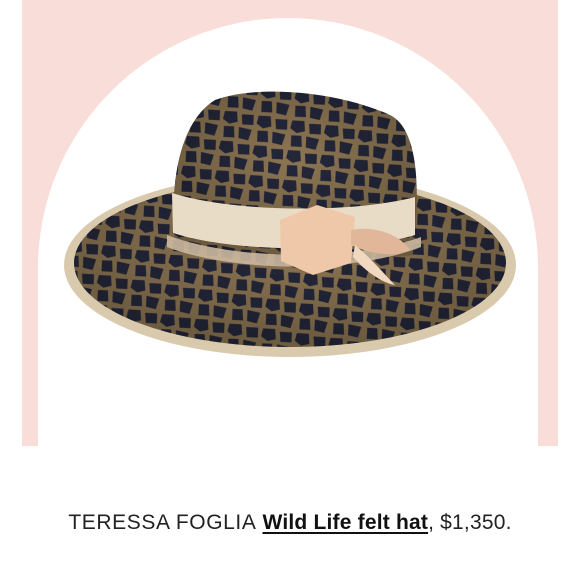 Image resolution: width=580 pixels, height=580 pixels. I want to click on product-price: $1,350., so click(476, 522).